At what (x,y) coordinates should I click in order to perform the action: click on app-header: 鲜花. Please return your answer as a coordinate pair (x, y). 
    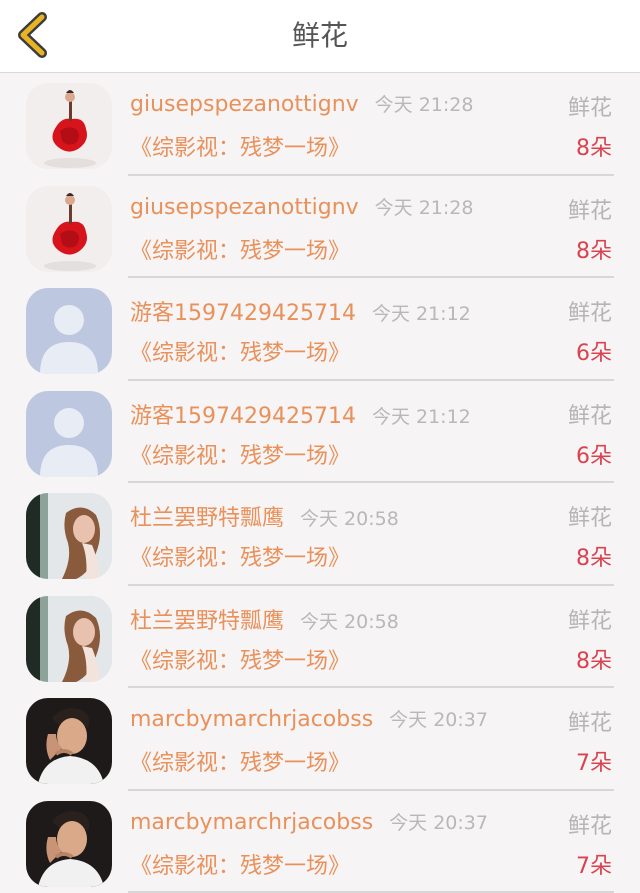
    Looking at the image, I should click on (320, 36).